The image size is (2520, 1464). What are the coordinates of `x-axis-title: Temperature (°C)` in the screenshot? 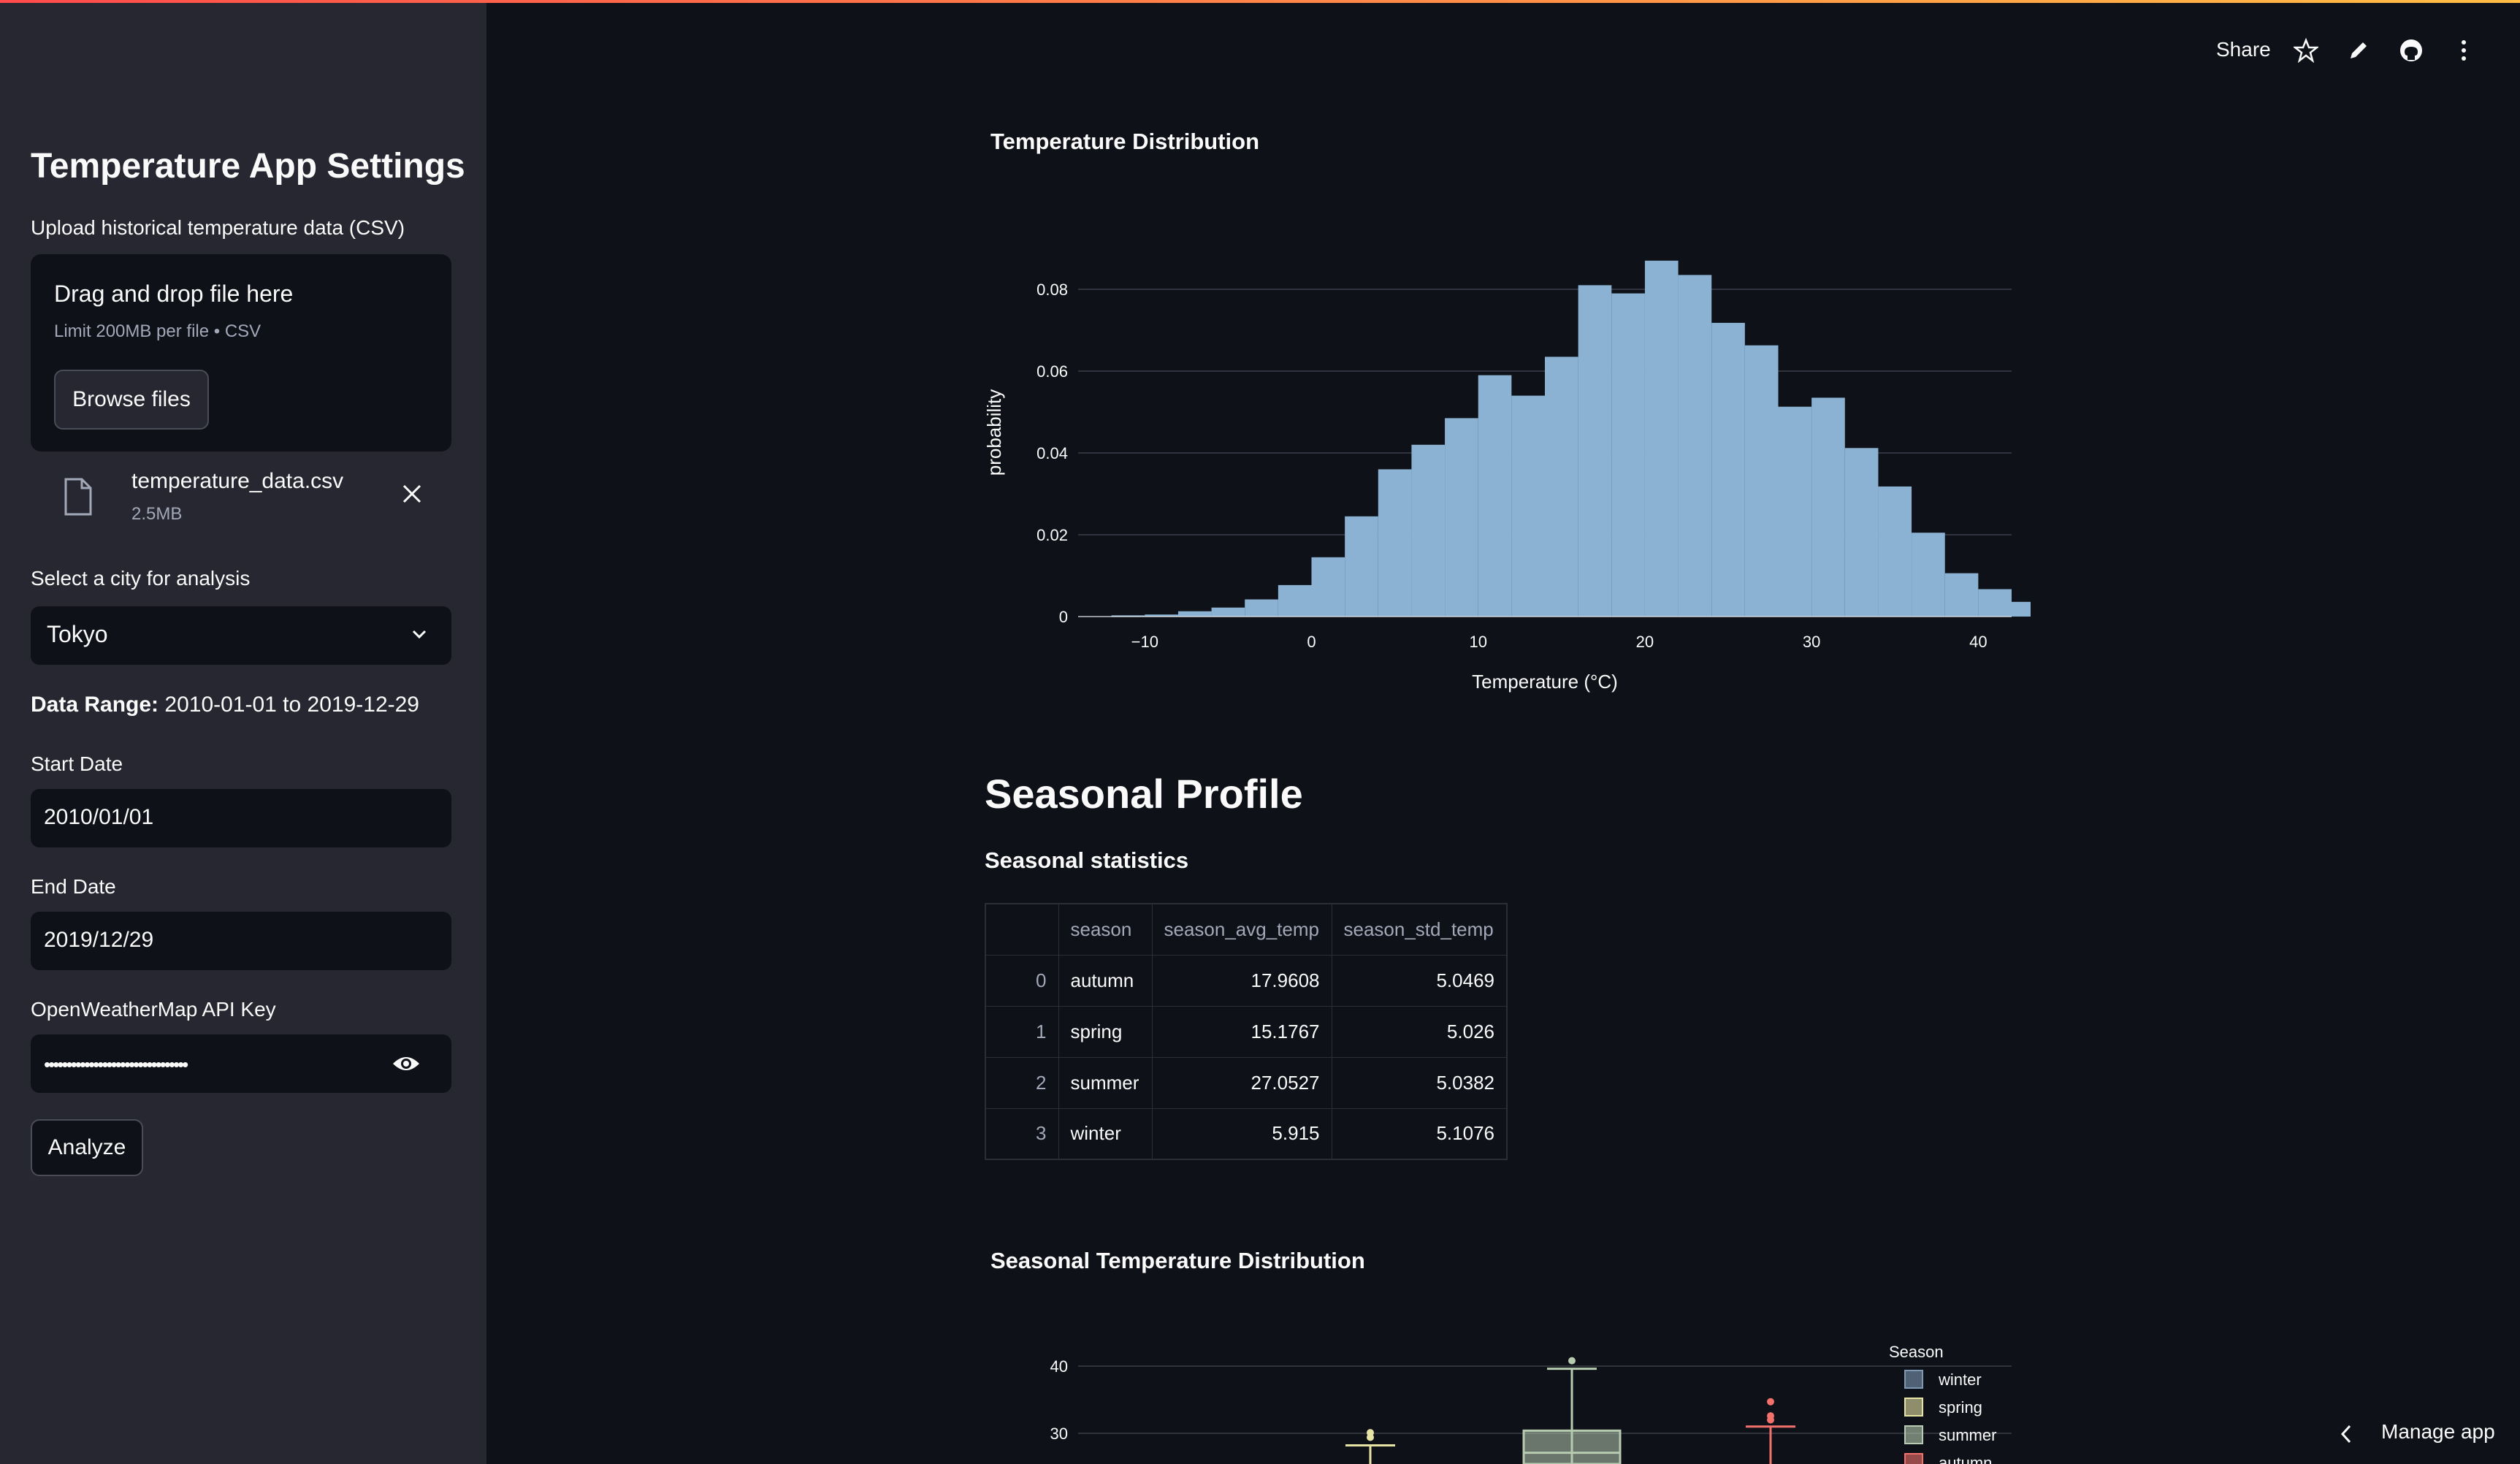 It's located at (1545, 682).